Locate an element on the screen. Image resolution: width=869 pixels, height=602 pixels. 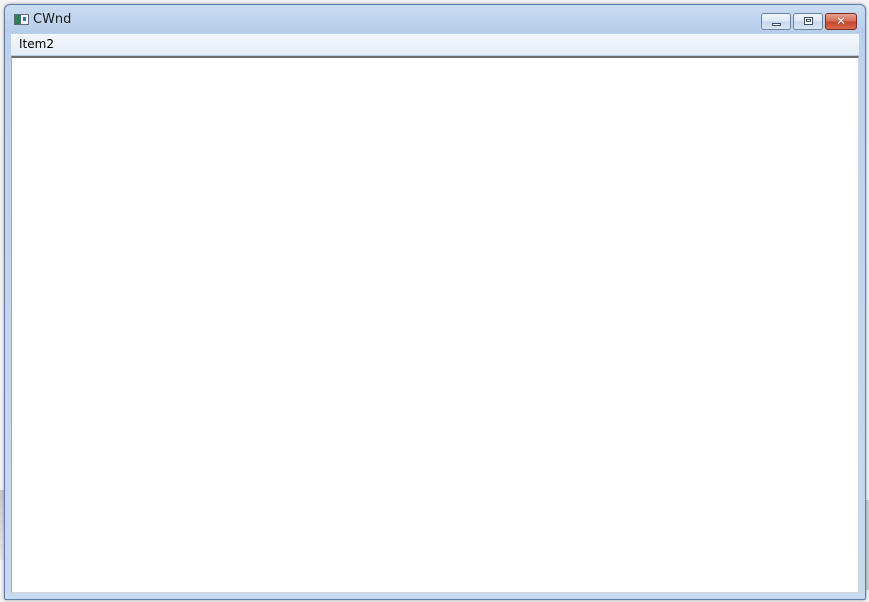
minimize-button is located at coordinates (776, 21).